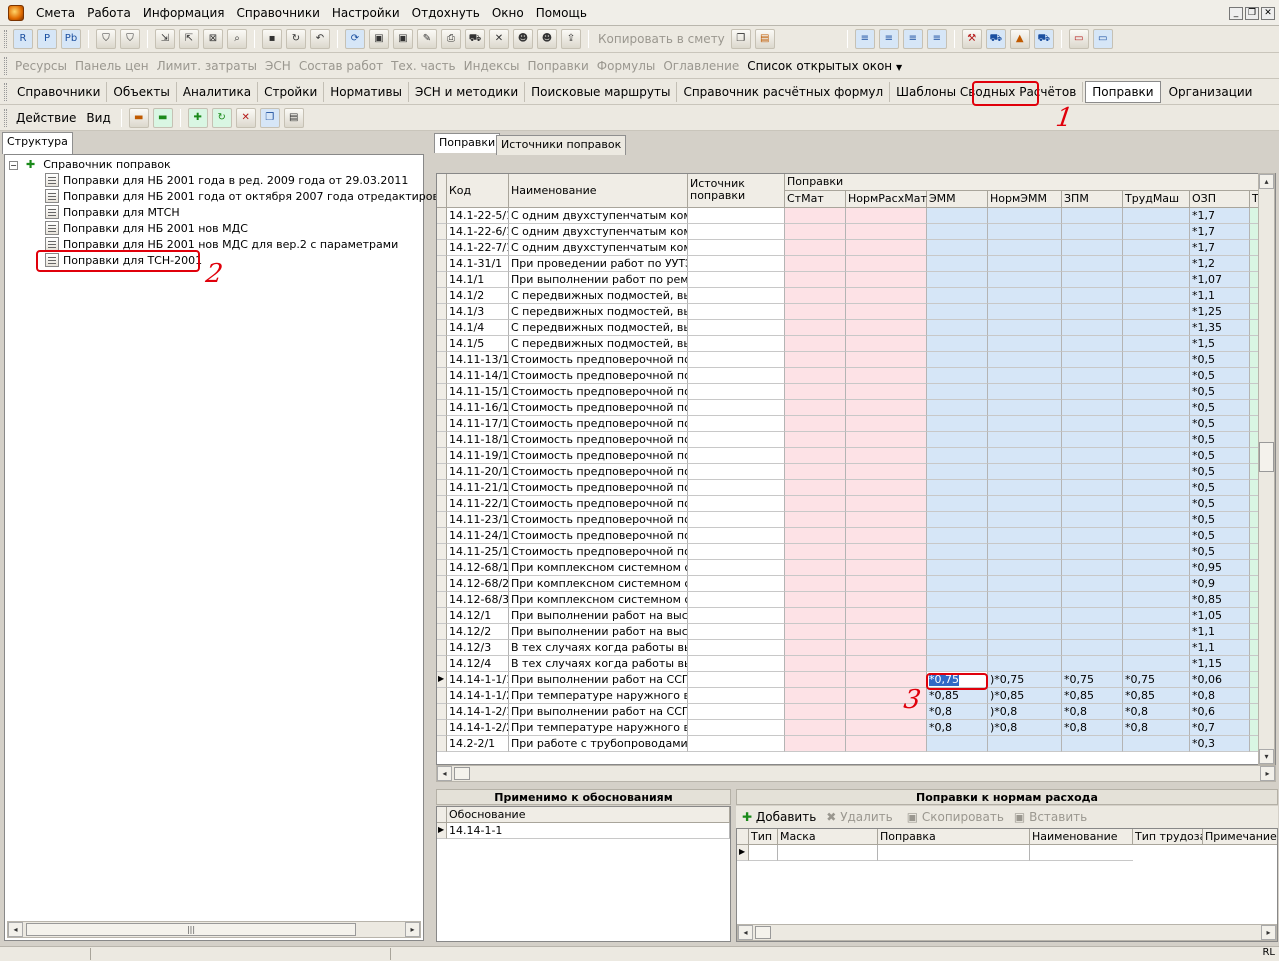  I want to click on col-emm-header: ЭММ, so click(957, 199).